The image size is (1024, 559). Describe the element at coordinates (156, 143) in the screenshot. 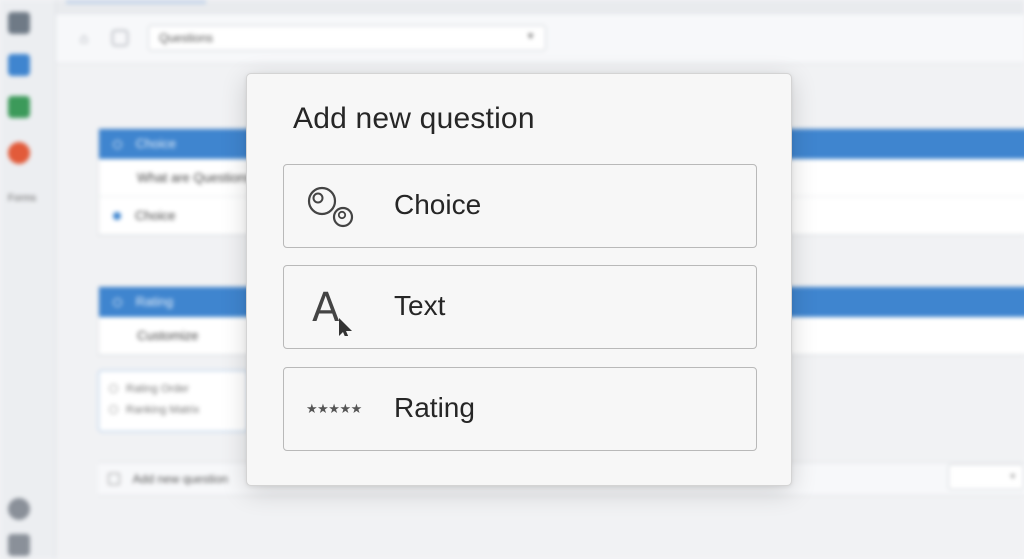

I see `question-header-label: Choice` at that location.